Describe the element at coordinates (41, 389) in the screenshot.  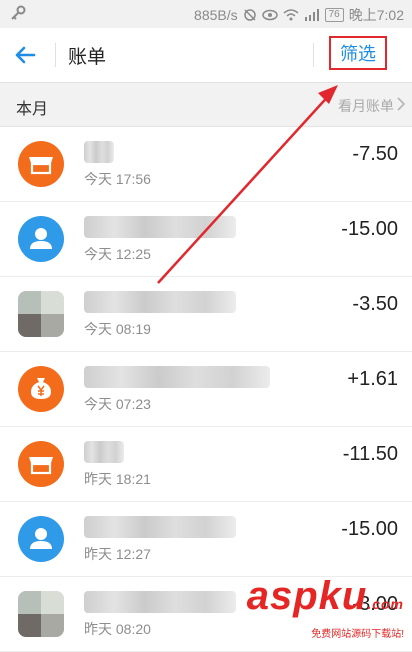
I see `yen-bag-icon` at that location.